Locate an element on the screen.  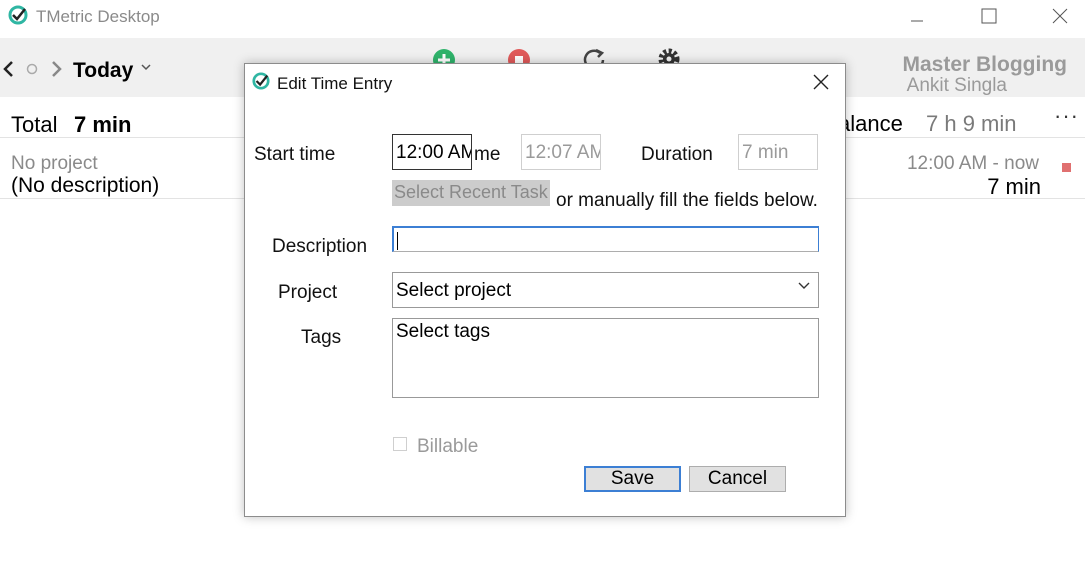
save-button: Save is located at coordinates (632, 479).